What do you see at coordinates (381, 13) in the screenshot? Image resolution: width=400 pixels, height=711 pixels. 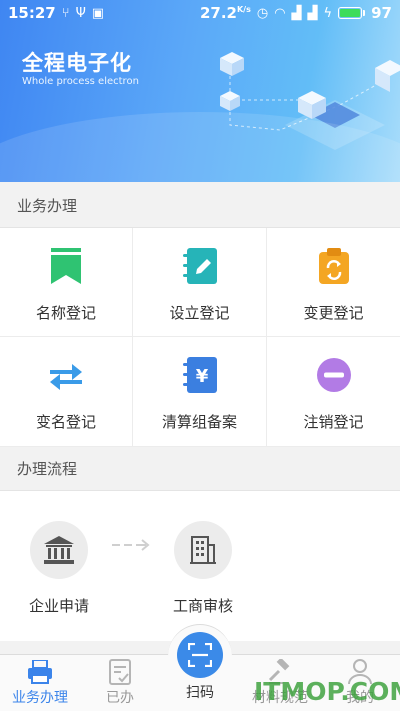 I see `battery-level: 97` at bounding box center [381, 13].